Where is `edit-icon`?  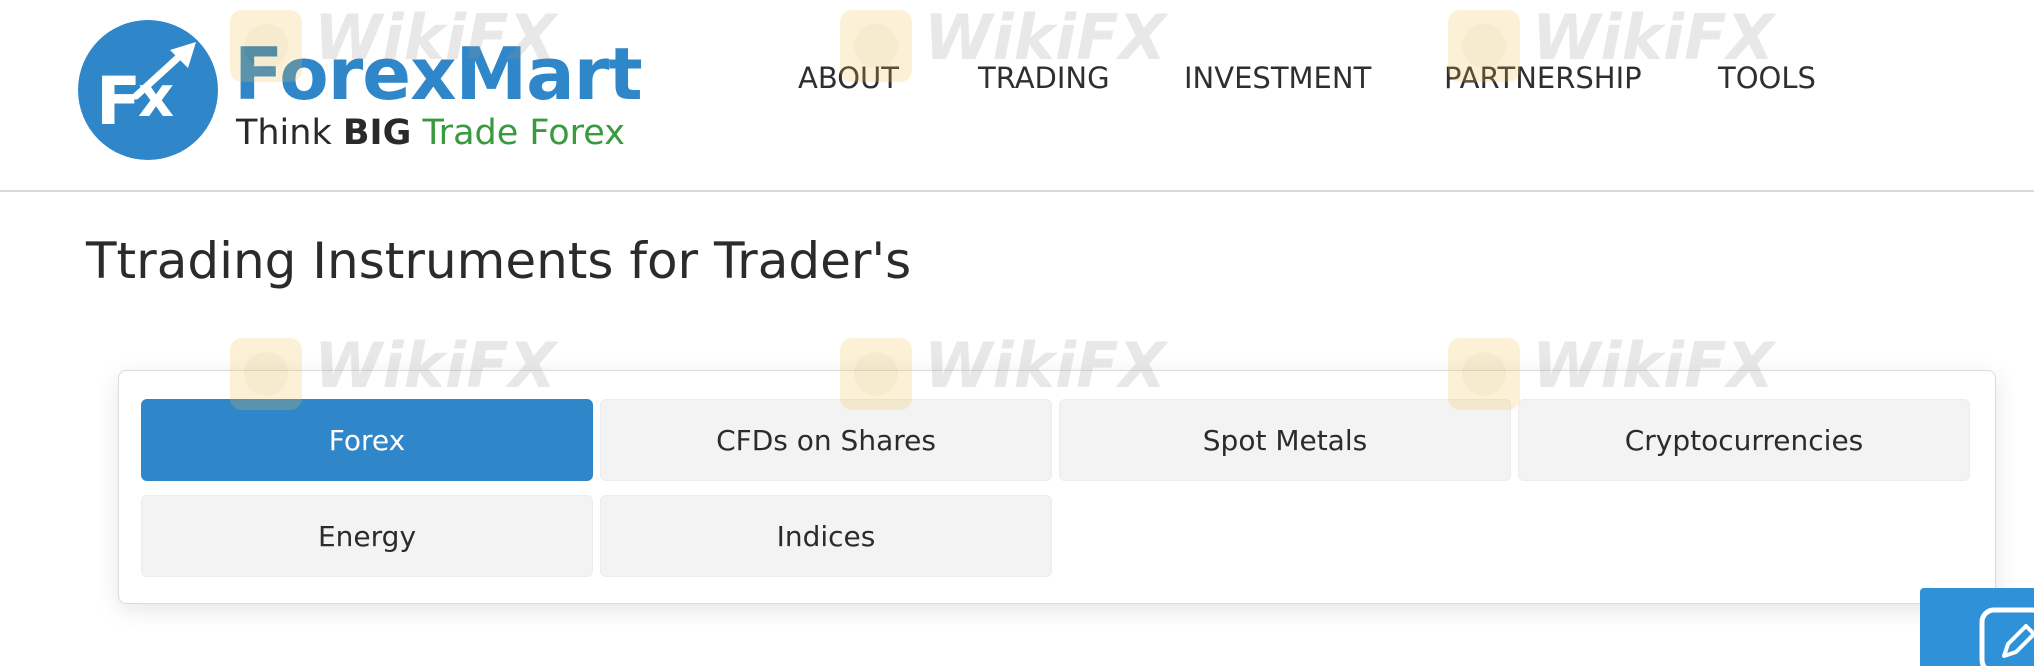 edit-icon is located at coordinates (2006, 636).